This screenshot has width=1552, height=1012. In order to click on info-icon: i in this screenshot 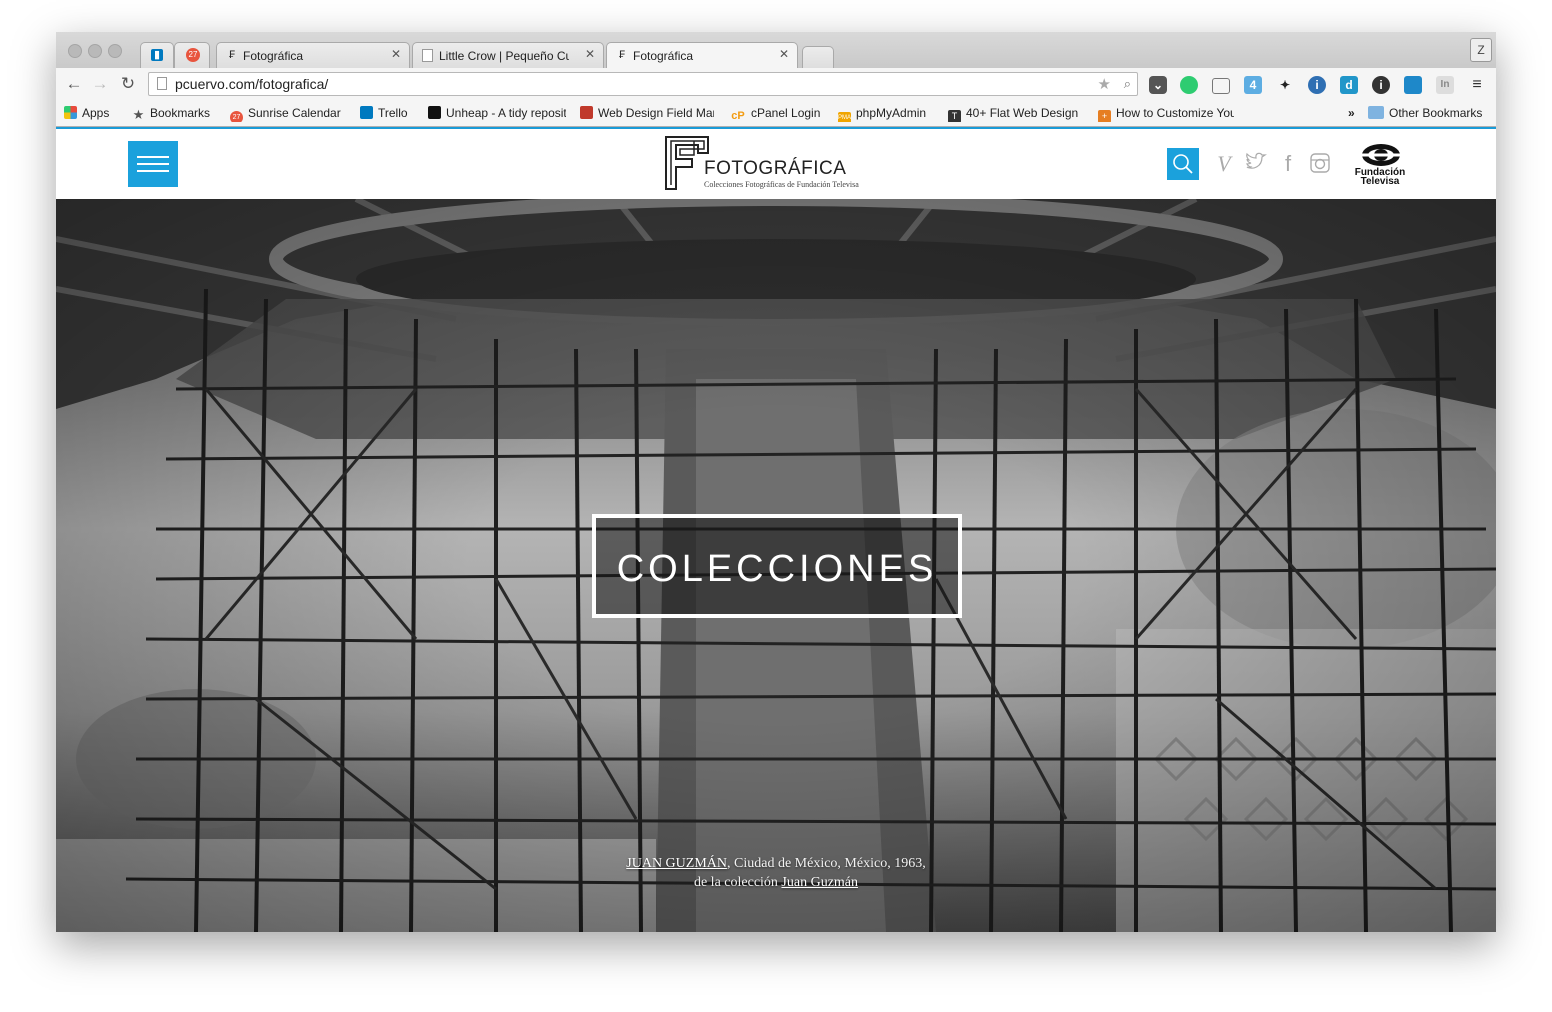, I will do `click(1317, 85)`.